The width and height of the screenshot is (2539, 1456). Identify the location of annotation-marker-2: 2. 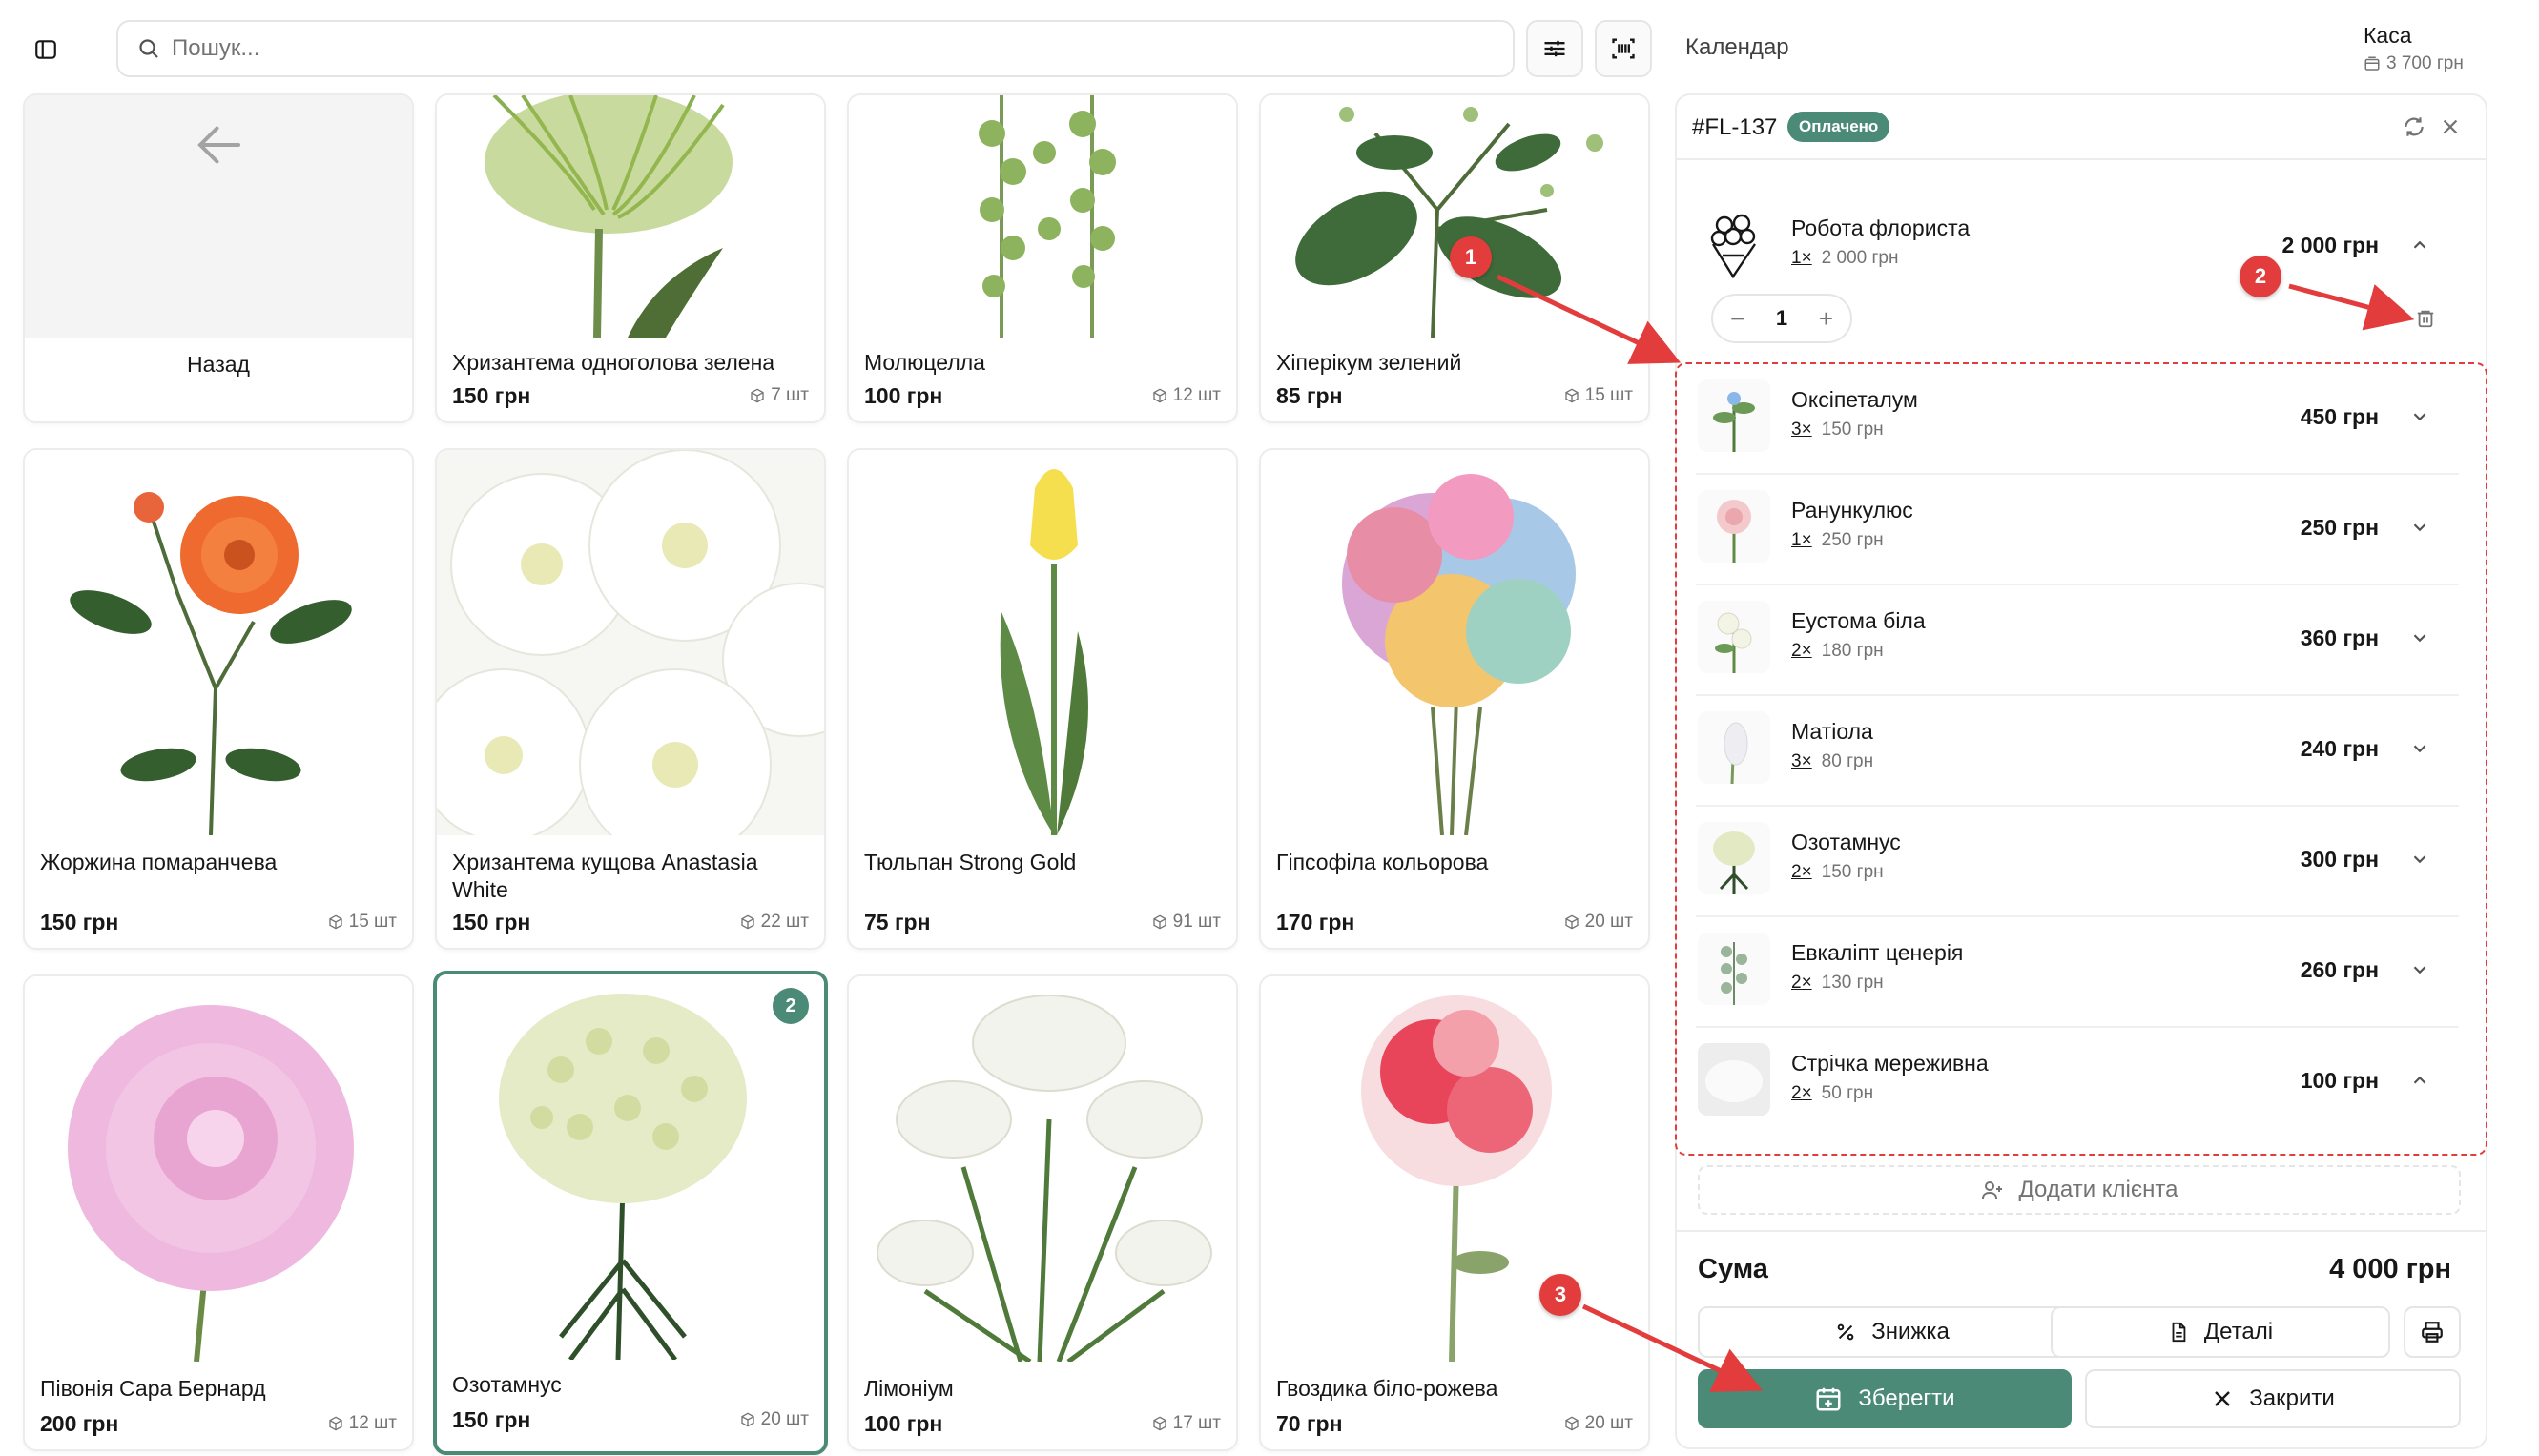
(2260, 276).